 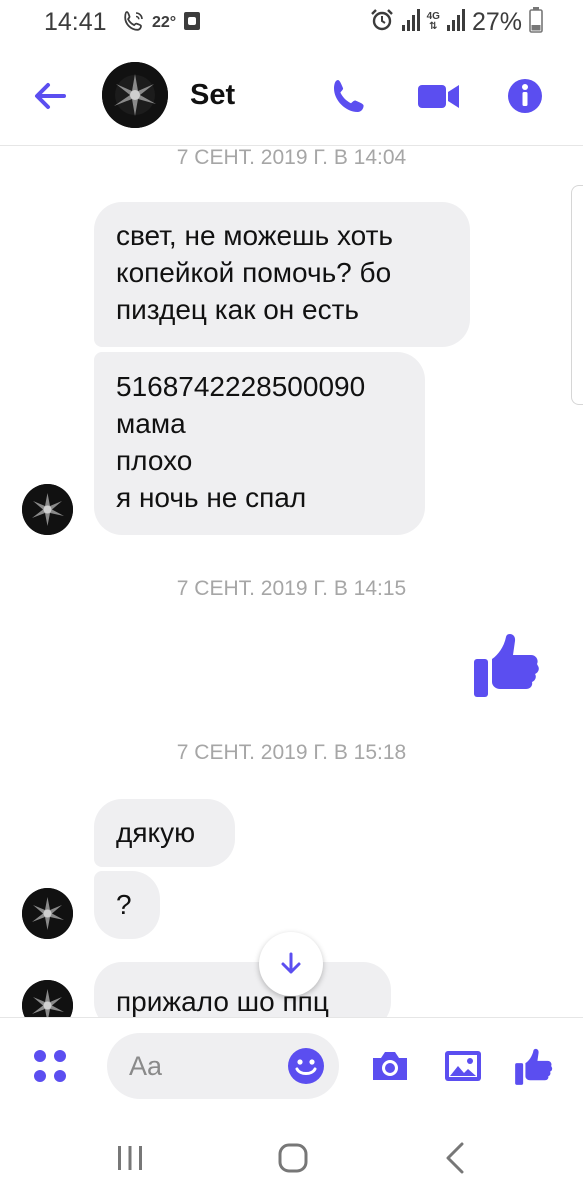 I want to click on contact-avatar, so click(x=135, y=95).